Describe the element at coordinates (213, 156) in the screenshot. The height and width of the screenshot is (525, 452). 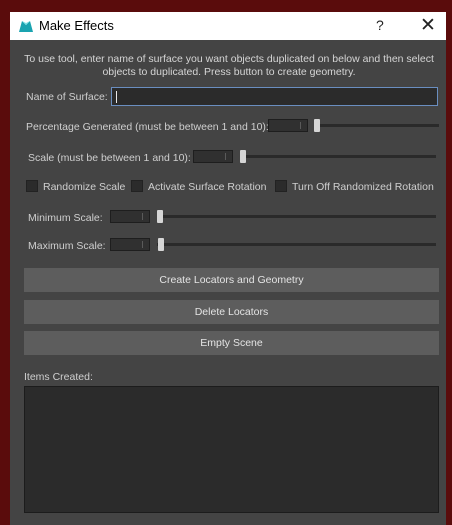
I see `scale-field` at that location.